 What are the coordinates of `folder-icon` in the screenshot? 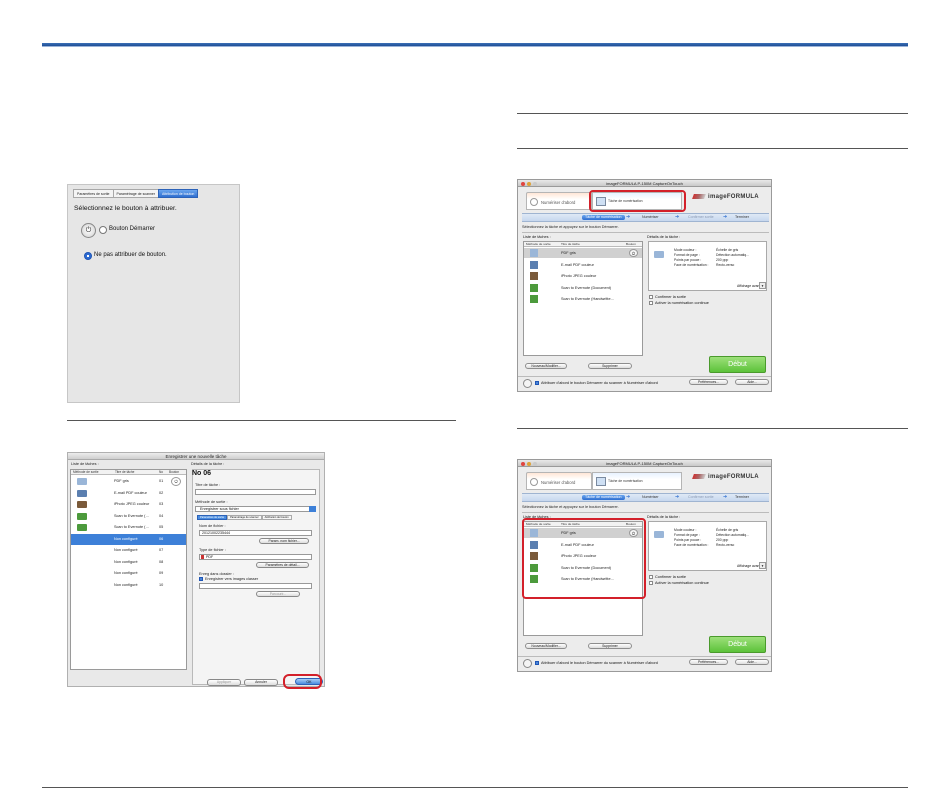 It's located at (659, 254).